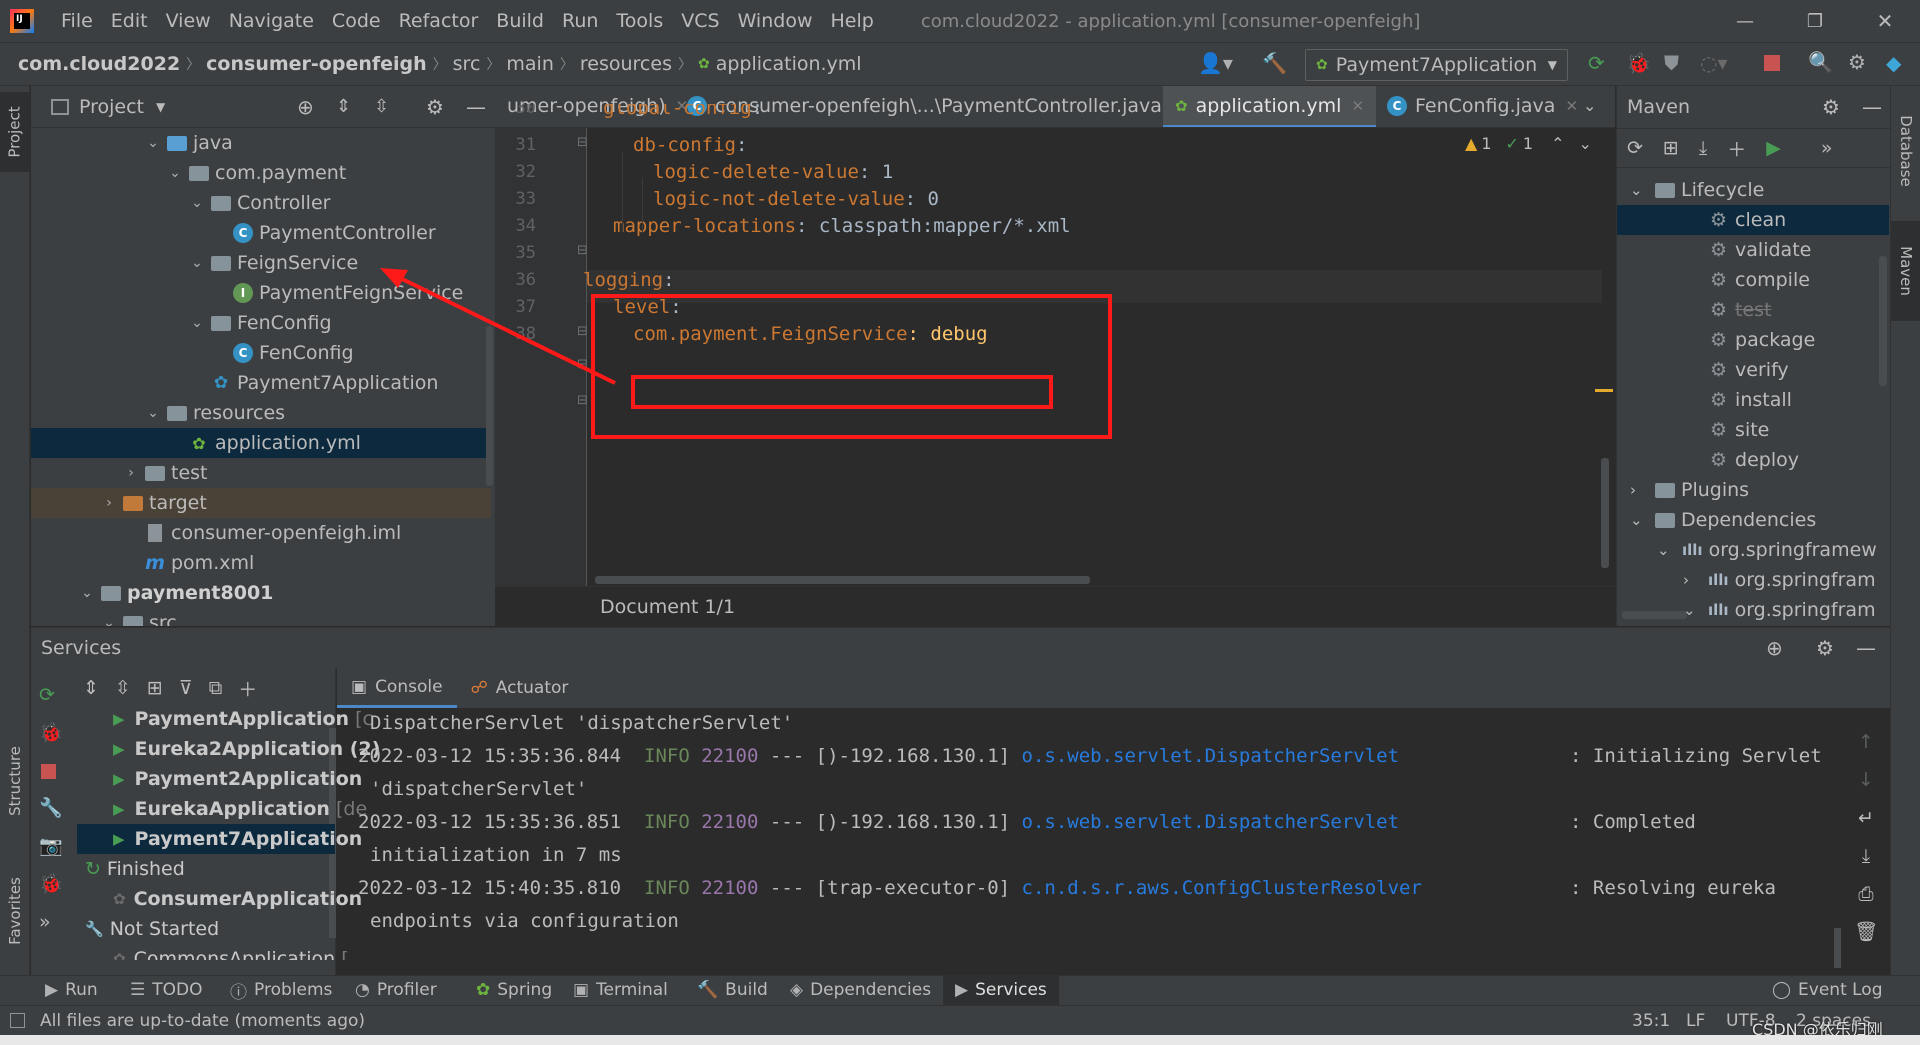 The height and width of the screenshot is (1045, 1920). I want to click on database-tool-button: Database, so click(1905, 151).